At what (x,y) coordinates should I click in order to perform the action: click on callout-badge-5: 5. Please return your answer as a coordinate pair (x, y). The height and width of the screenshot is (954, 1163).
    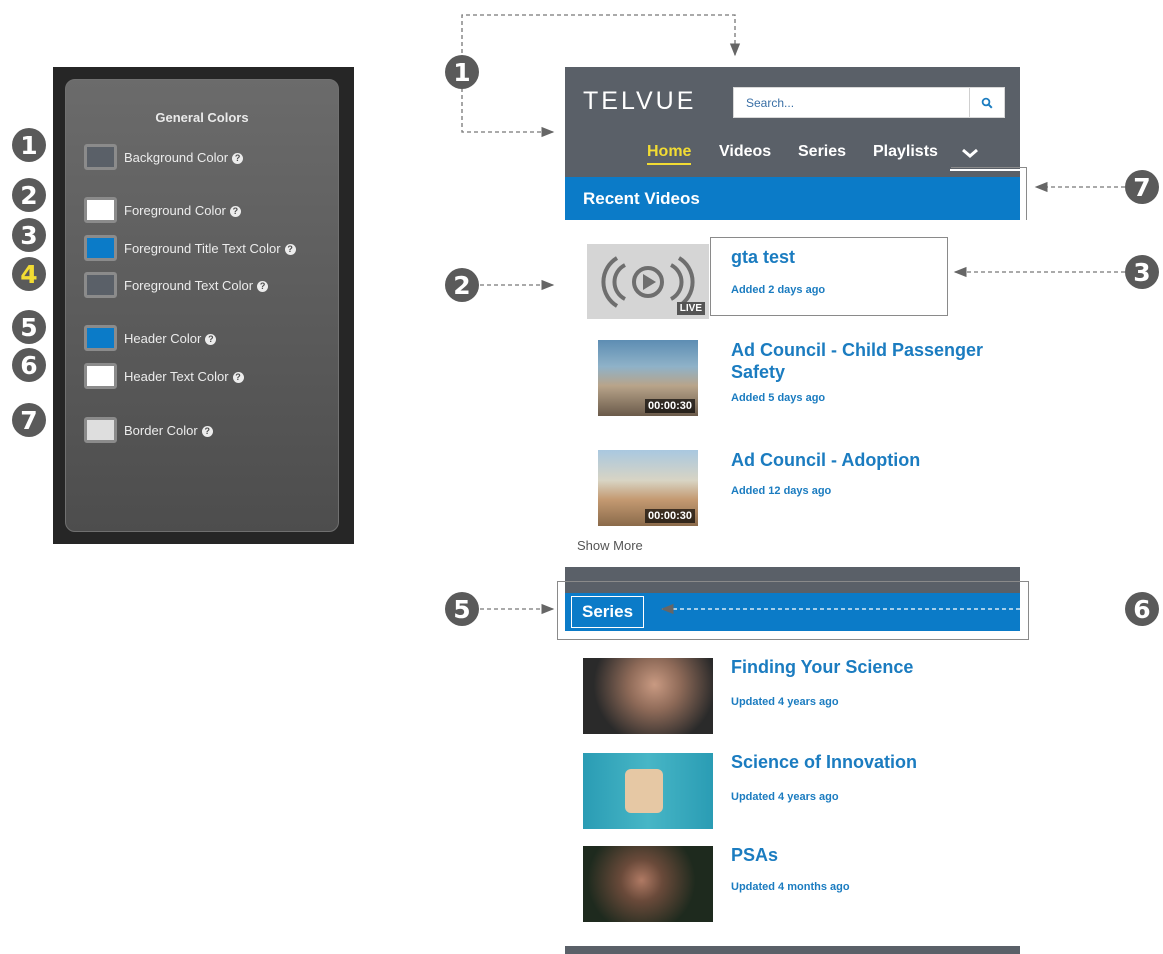
    Looking at the image, I should click on (462, 609).